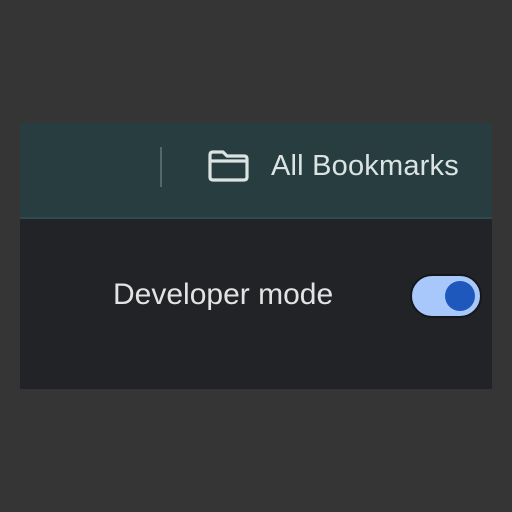 This screenshot has height=512, width=512. What do you see at coordinates (229, 166) in the screenshot?
I see `folder-icon` at bounding box center [229, 166].